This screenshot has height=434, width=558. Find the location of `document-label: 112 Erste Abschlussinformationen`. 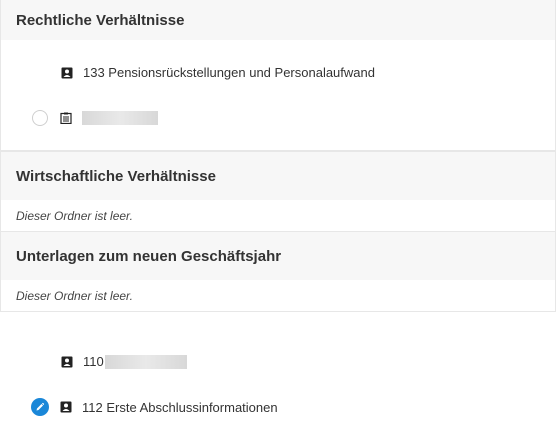

document-label: 112 Erste Abschlussinformationen is located at coordinates (180, 407).